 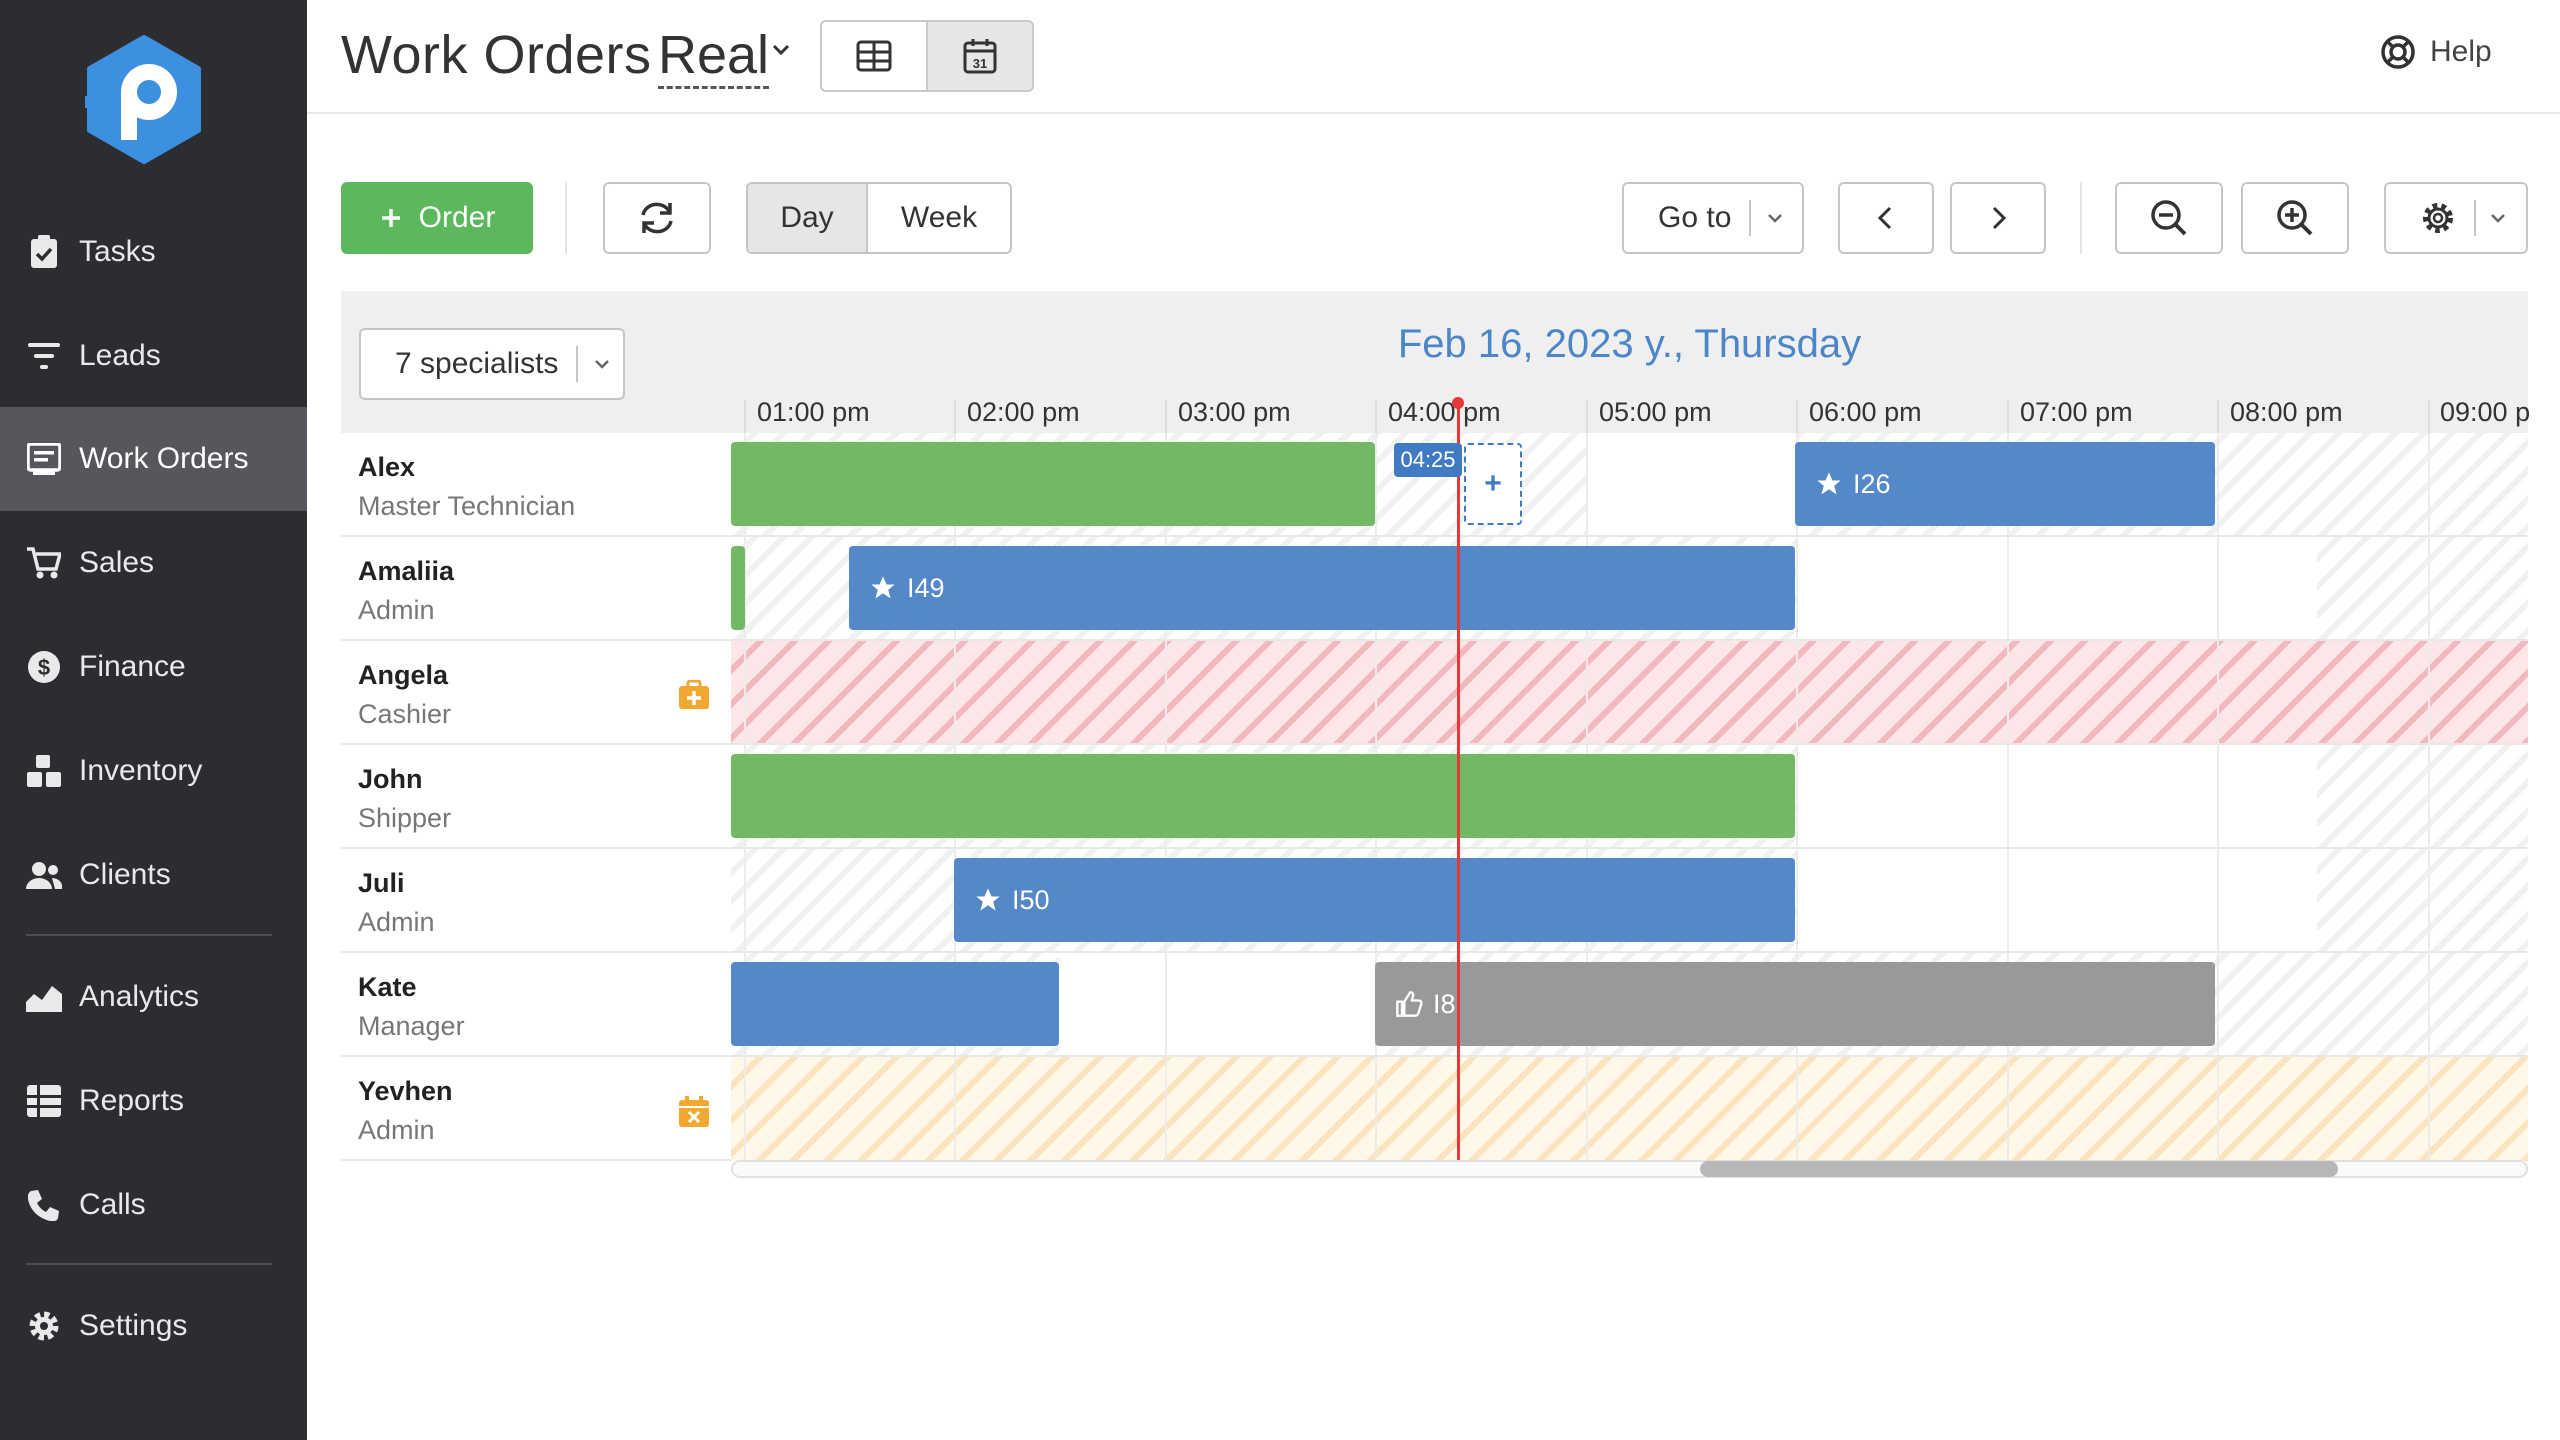 I want to click on current-time-label: 04:25, so click(x=1428, y=460).